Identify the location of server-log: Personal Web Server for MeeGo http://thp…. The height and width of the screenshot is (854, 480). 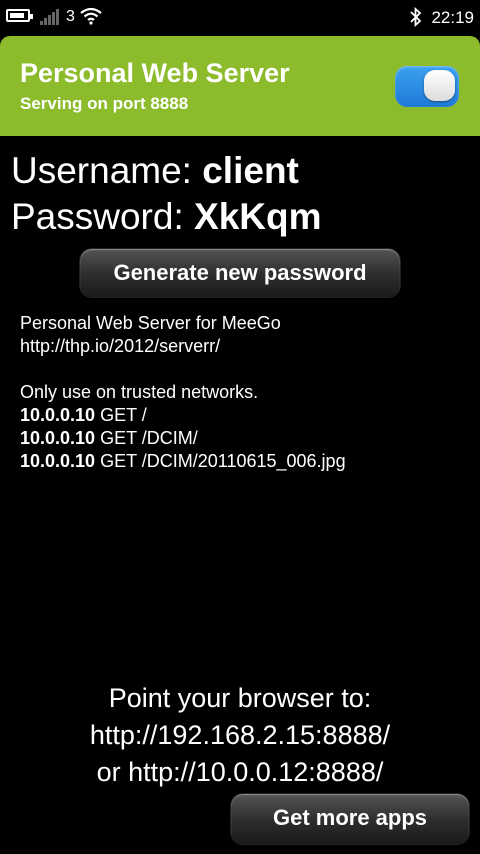
(183, 392).